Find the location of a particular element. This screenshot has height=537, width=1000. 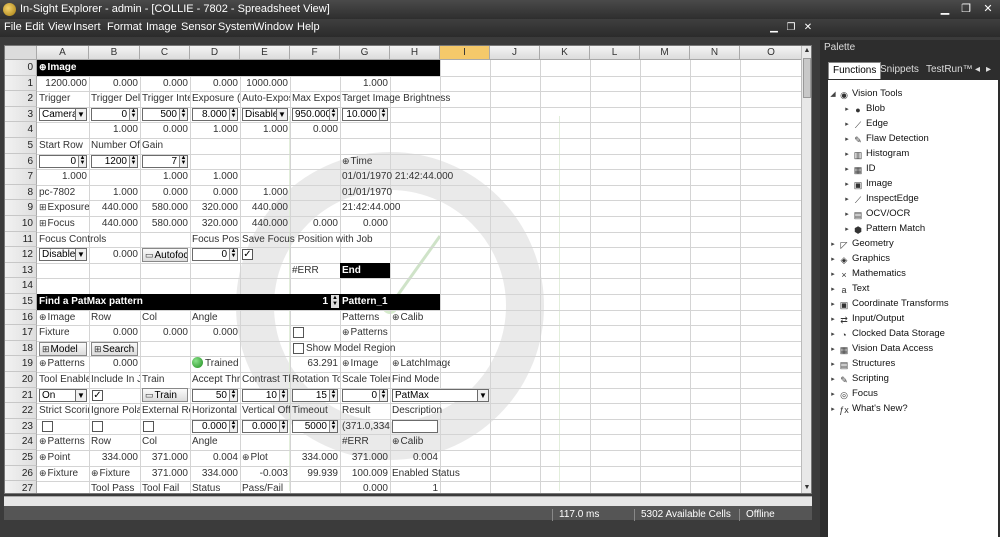

contrast-threshold-spinner: 10 ▲ ▼ is located at coordinates (265, 395).